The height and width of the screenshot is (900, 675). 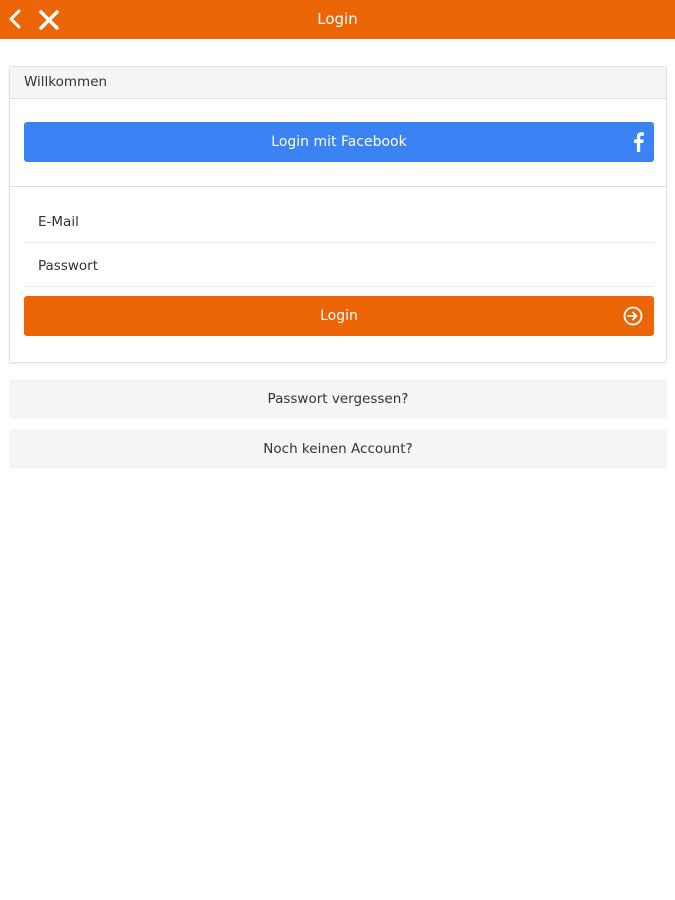 I want to click on top-bar: Login, so click(x=337, y=19).